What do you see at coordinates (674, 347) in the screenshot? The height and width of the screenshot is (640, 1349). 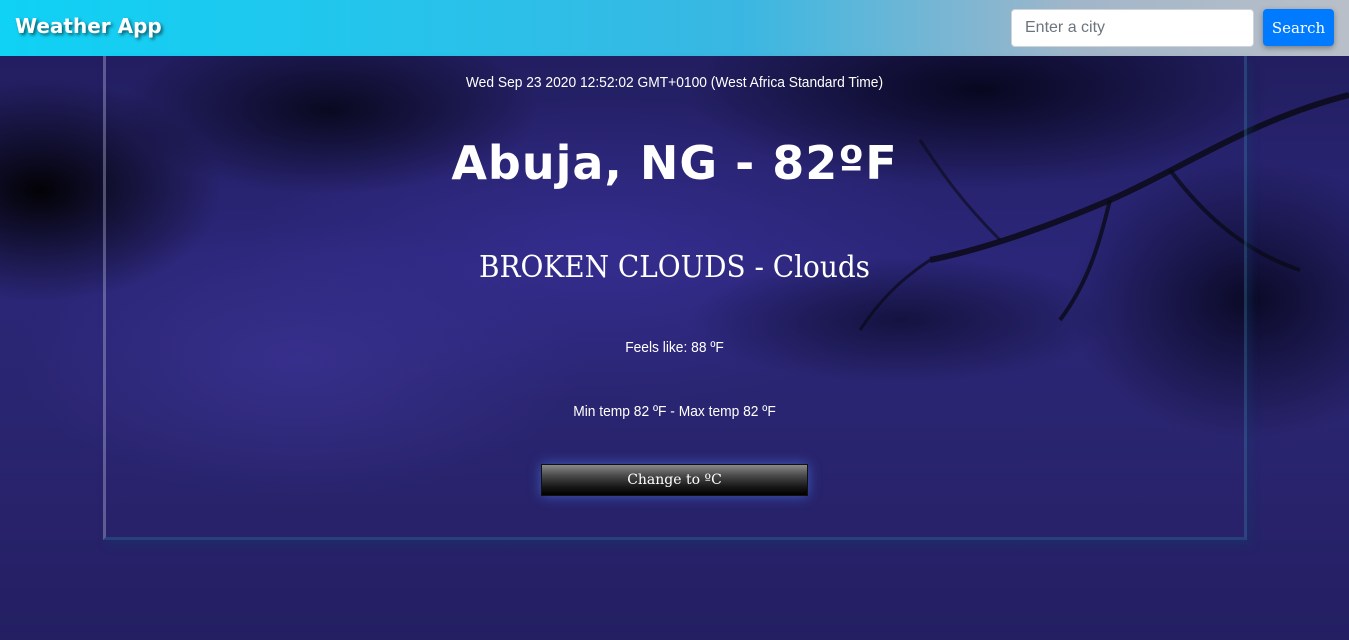 I see `feels-like-text: Feels like: 88 ºF` at bounding box center [674, 347].